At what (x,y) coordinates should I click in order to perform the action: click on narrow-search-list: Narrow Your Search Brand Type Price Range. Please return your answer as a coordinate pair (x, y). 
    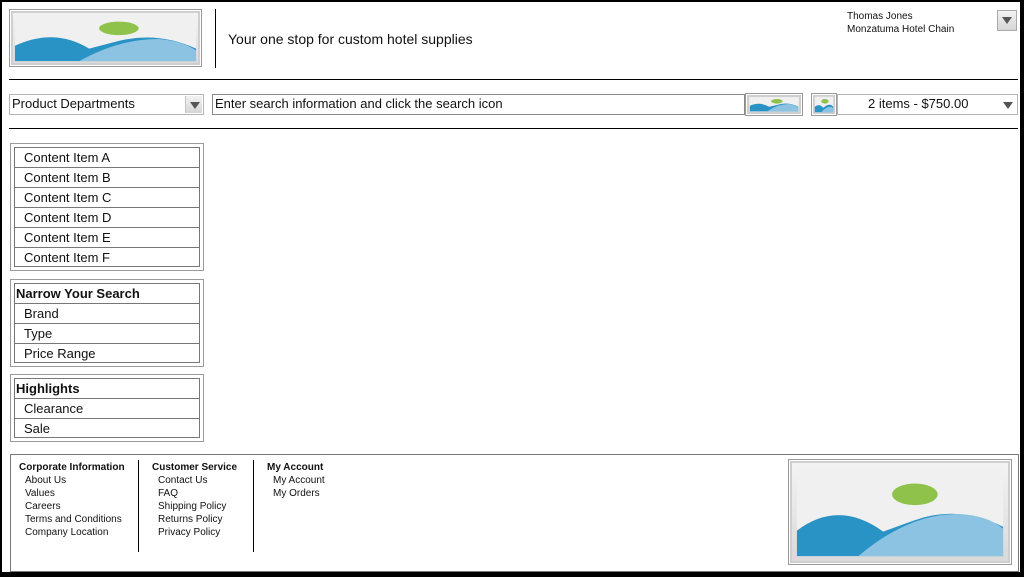
    Looking at the image, I should click on (107, 323).